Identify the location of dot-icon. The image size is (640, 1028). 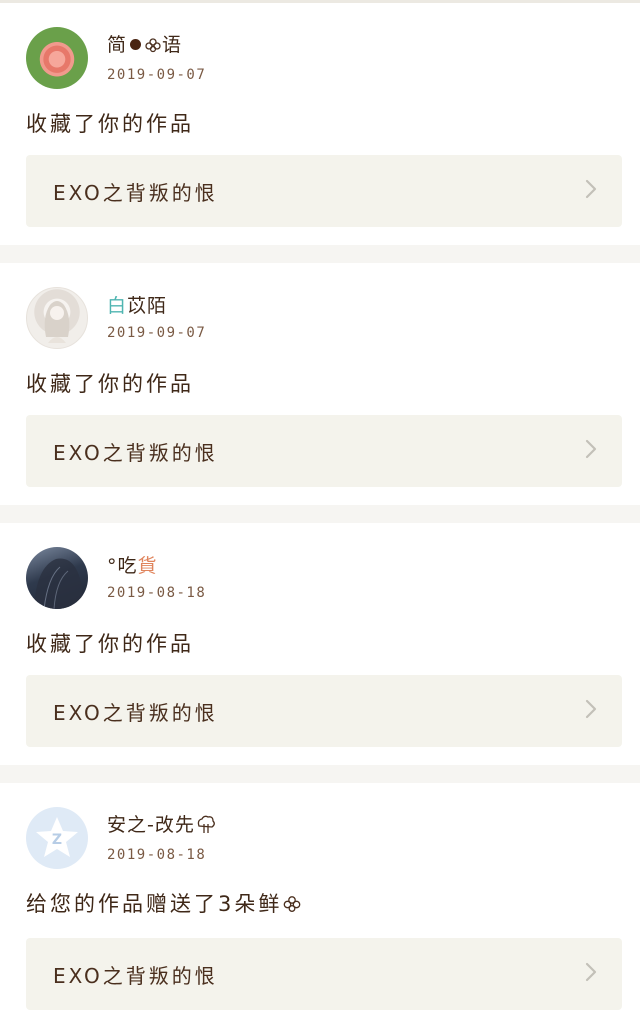
(136, 44).